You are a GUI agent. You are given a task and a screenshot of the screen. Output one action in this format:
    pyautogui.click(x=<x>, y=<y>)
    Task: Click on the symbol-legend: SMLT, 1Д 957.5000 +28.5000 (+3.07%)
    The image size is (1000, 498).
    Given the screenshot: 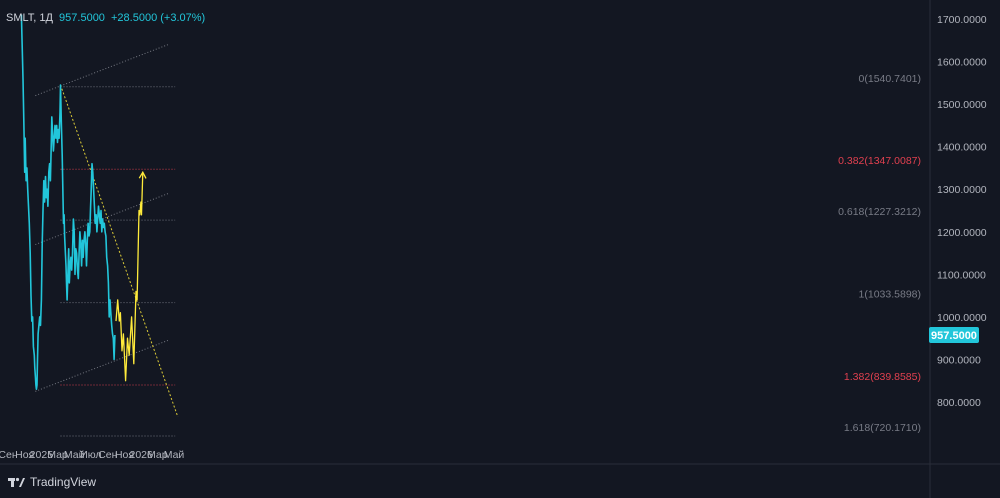 What is the action you would take?
    pyautogui.click(x=105, y=18)
    